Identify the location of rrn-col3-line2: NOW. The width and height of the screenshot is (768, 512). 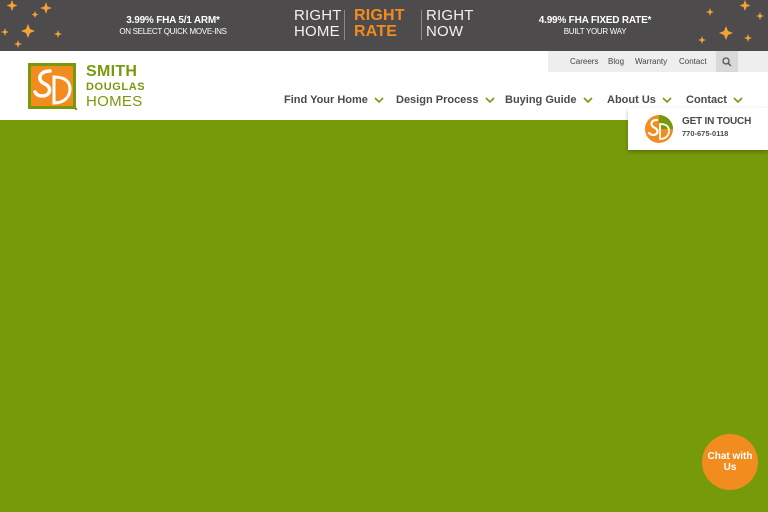
(445, 31).